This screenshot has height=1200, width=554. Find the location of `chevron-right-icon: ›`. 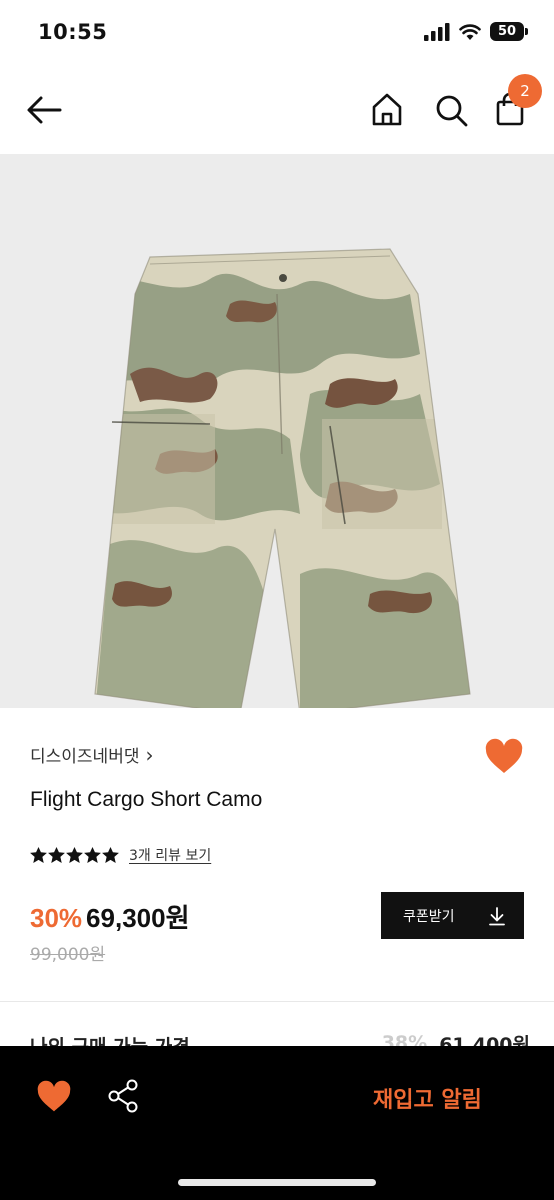

chevron-right-icon: › is located at coordinates (149, 754).